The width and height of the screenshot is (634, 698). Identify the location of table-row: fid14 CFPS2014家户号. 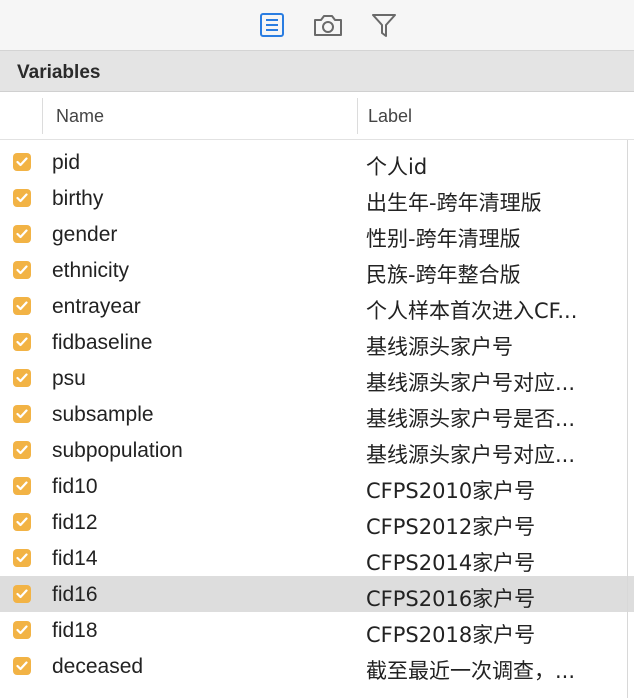
(317, 558).